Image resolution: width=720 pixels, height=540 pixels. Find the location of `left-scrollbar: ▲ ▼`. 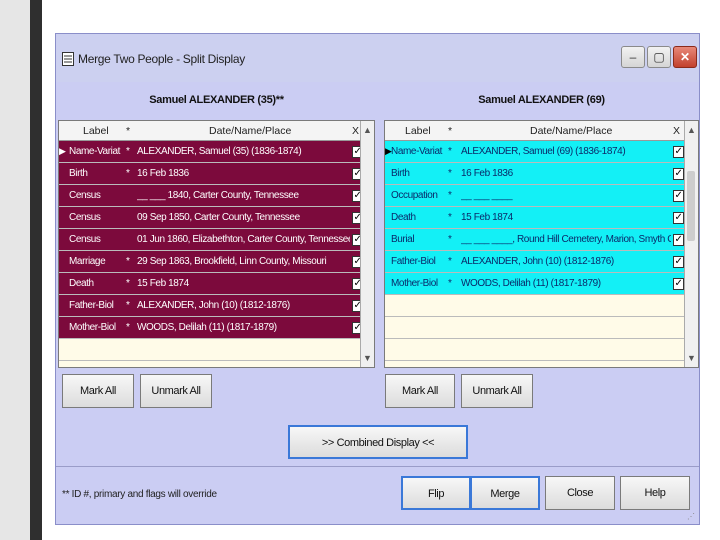

left-scrollbar: ▲ ▼ is located at coordinates (367, 244).